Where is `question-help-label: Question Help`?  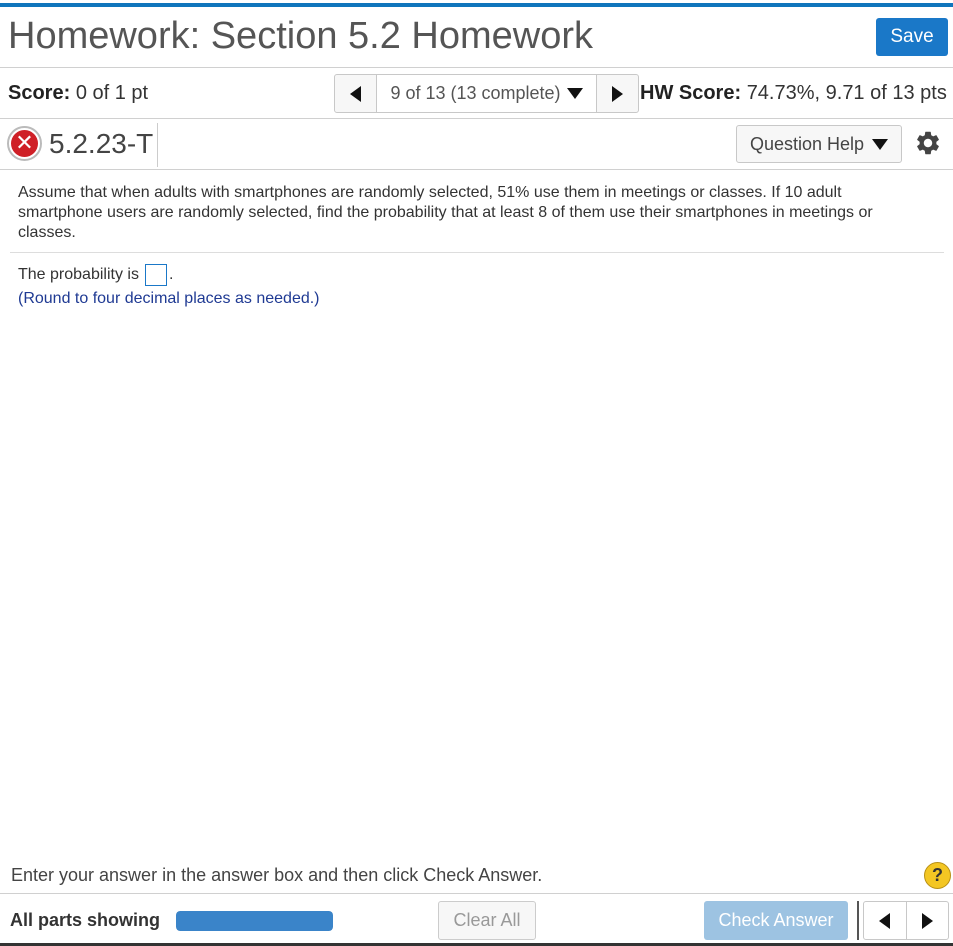 question-help-label: Question Help is located at coordinates (807, 143).